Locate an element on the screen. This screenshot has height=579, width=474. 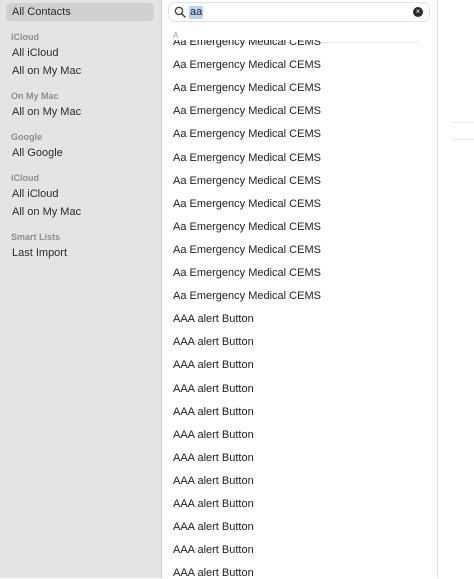
sidebar-header-icloud: iCloud is located at coordinates (25, 37).